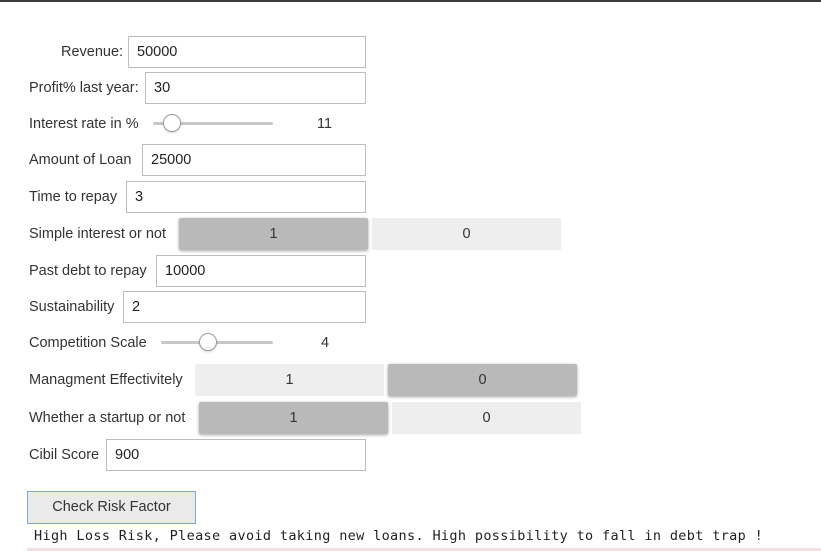  What do you see at coordinates (111, 507) in the screenshot?
I see `check-risk-button: Check Risk Factor` at bounding box center [111, 507].